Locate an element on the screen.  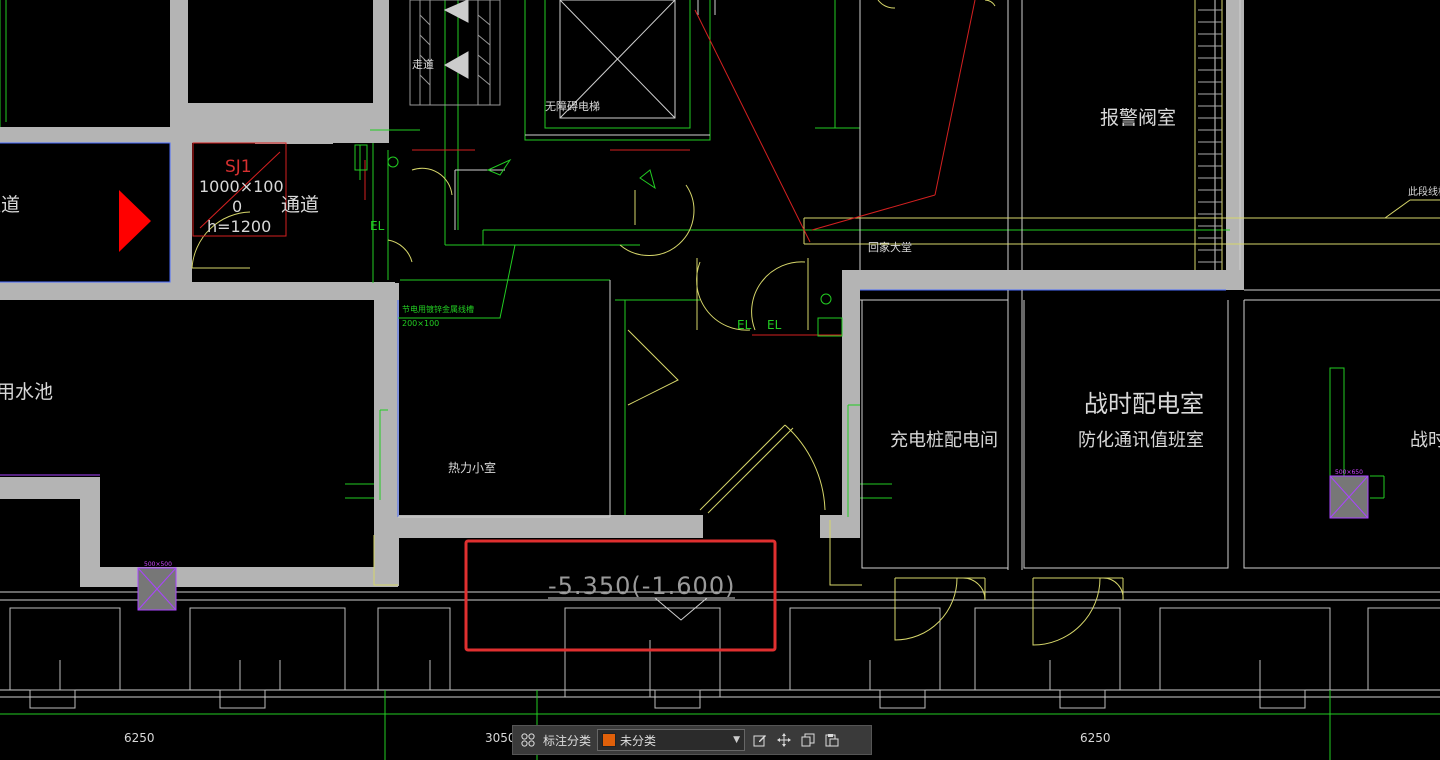
copy-icon is located at coordinates (808, 740).